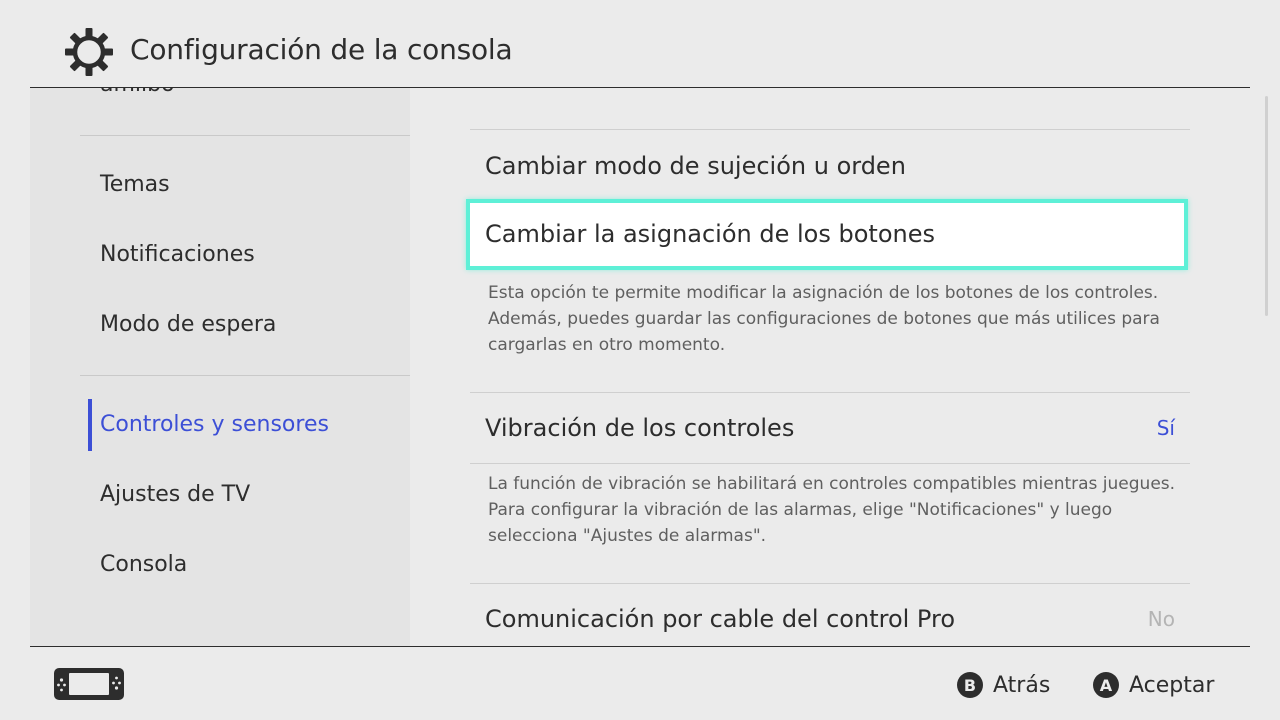 The image size is (1280, 720). Describe the element at coordinates (89, 52) in the screenshot. I see `gear-icon` at that location.